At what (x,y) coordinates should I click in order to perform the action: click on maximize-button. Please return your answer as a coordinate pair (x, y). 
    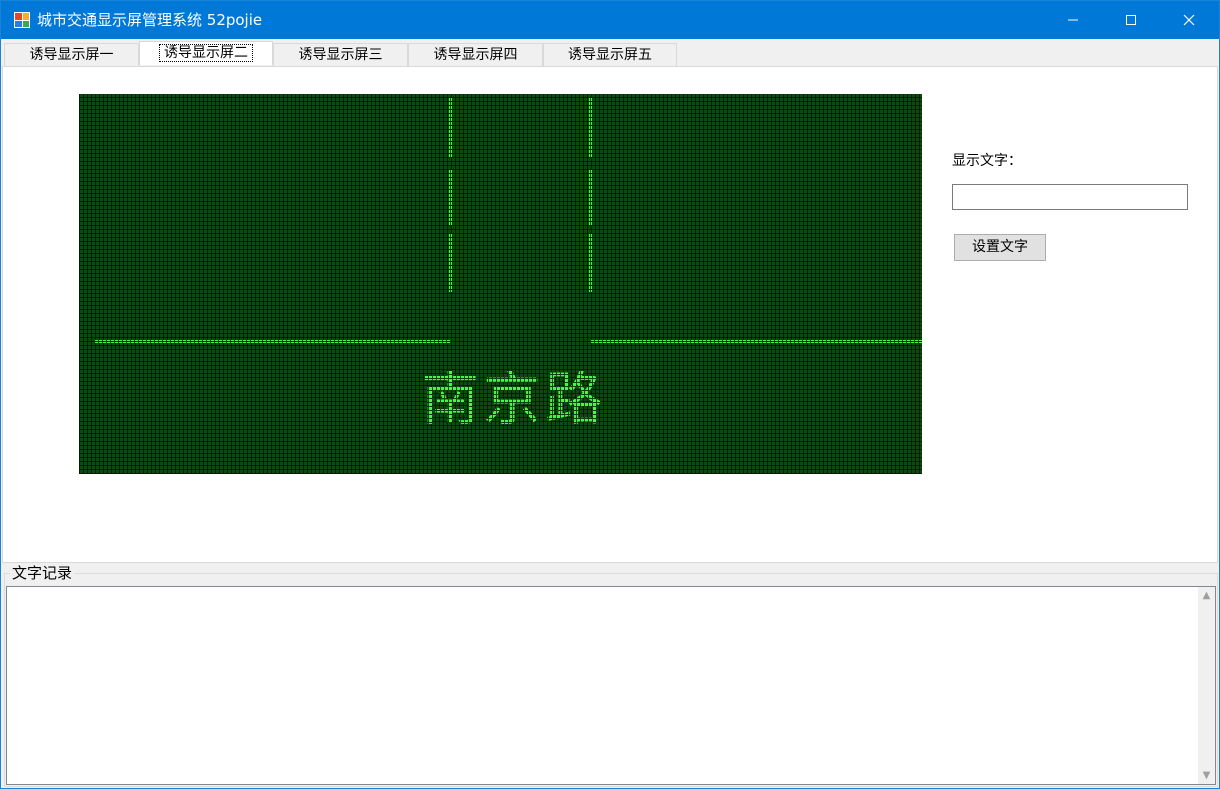
    Looking at the image, I should click on (1131, 20).